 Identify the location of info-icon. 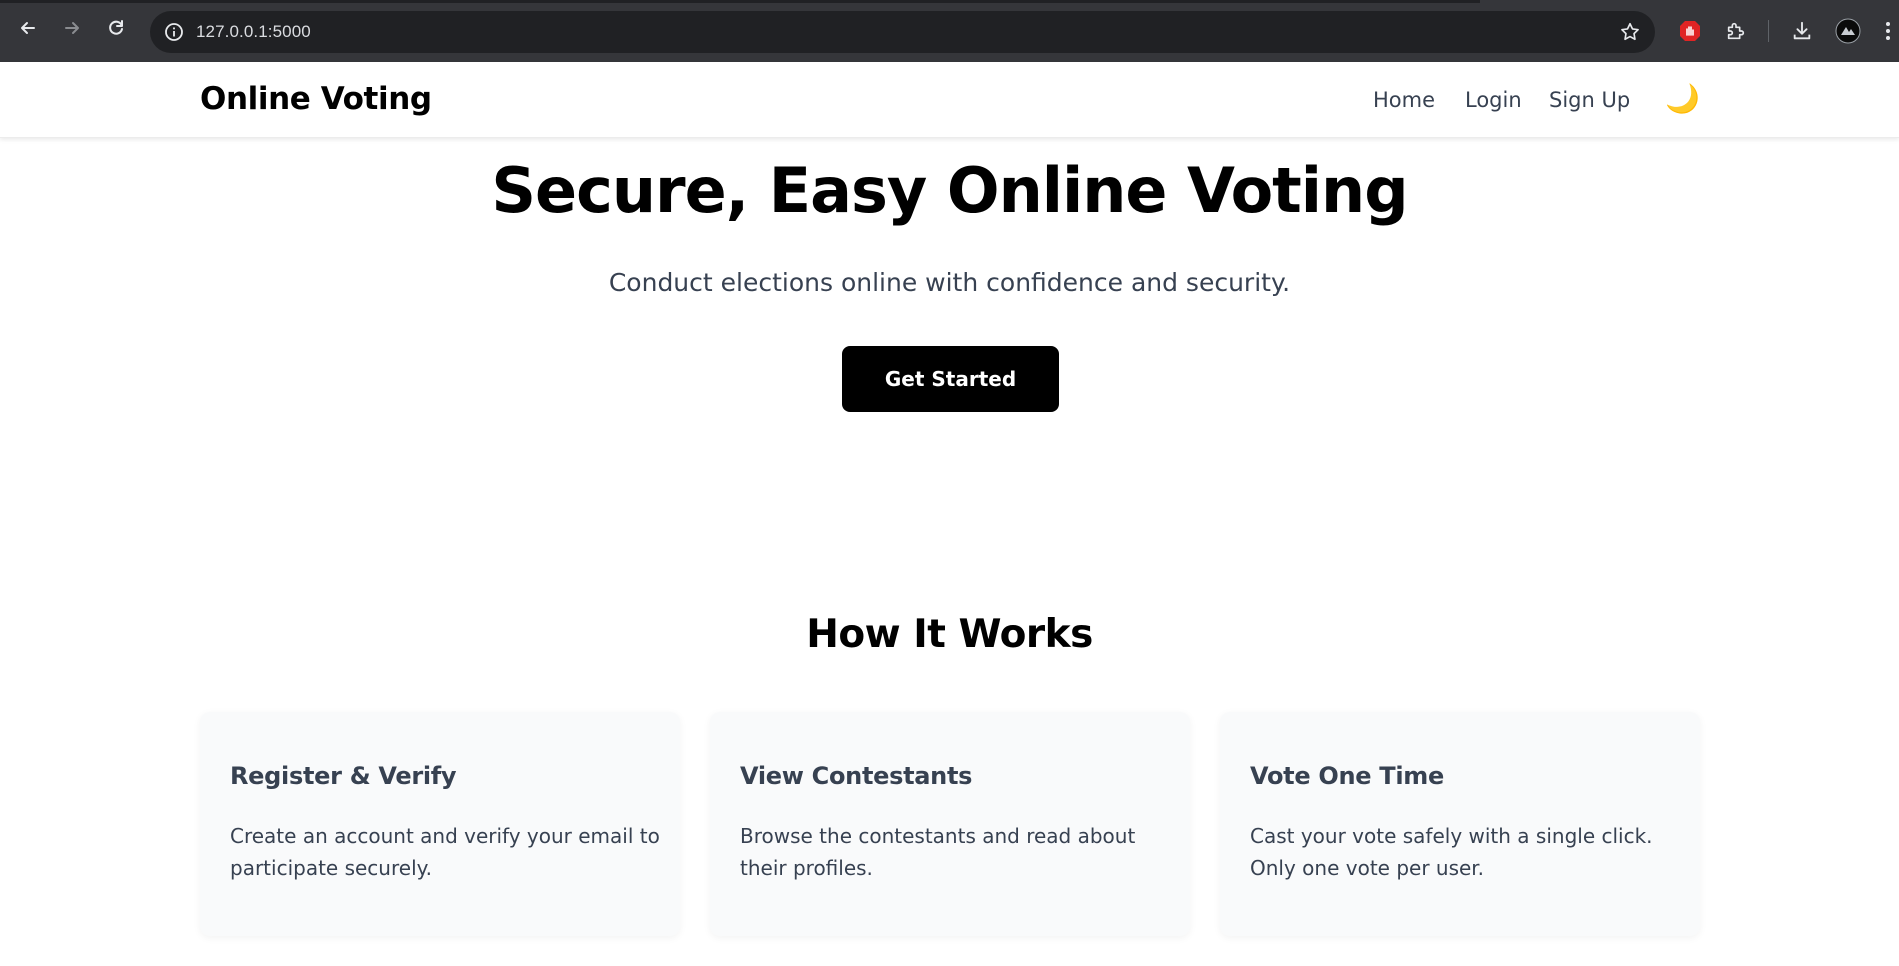
(174, 34).